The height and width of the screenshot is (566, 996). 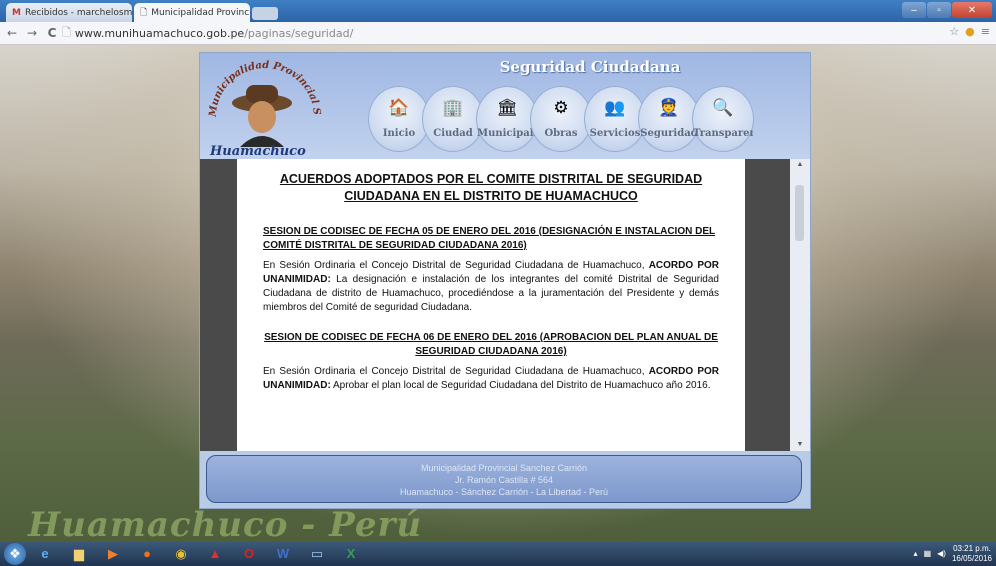 What do you see at coordinates (351, 554) in the screenshot?
I see `excel-icon: X` at bounding box center [351, 554].